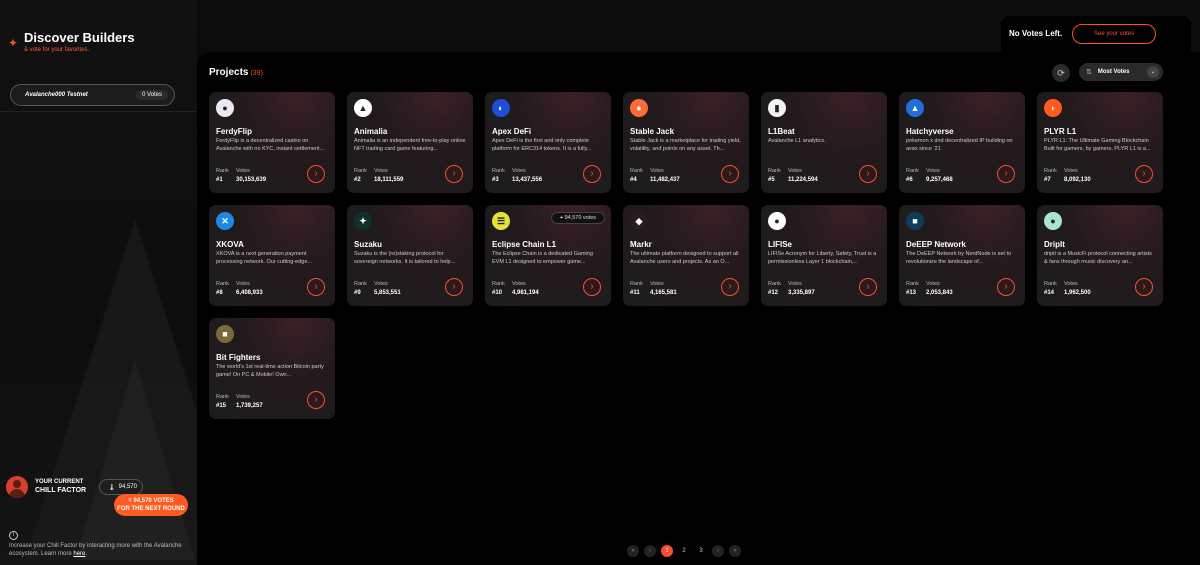  What do you see at coordinates (735, 551) in the screenshot?
I see `last-page-button: »` at bounding box center [735, 551].